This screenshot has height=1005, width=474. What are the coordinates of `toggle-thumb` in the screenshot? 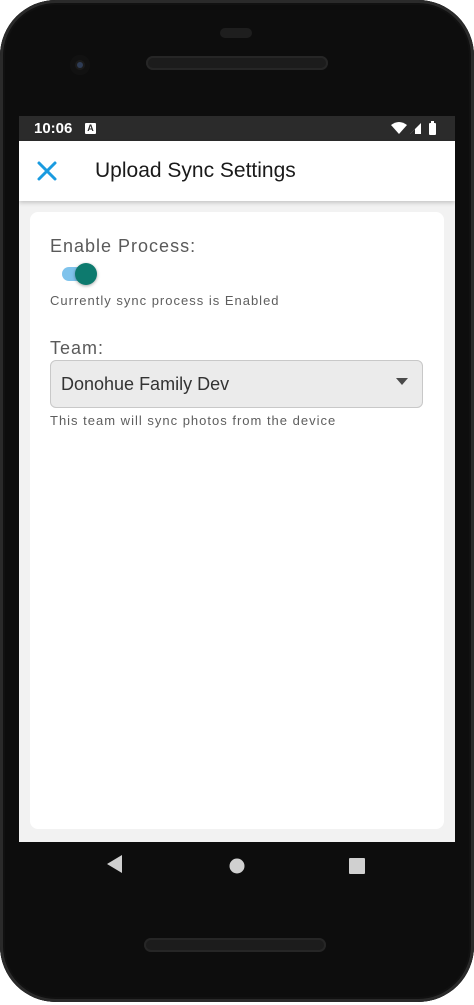 It's located at (86, 274).